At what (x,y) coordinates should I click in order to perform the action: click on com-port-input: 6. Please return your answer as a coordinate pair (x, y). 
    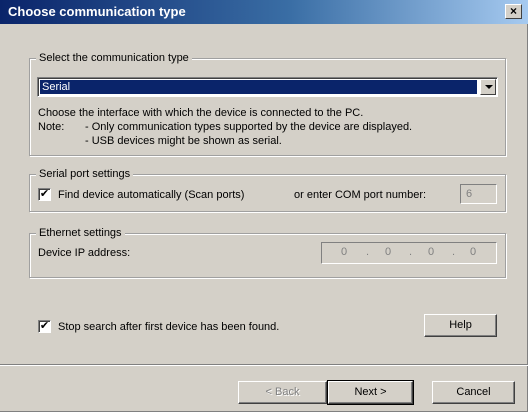
    Looking at the image, I should click on (478, 194).